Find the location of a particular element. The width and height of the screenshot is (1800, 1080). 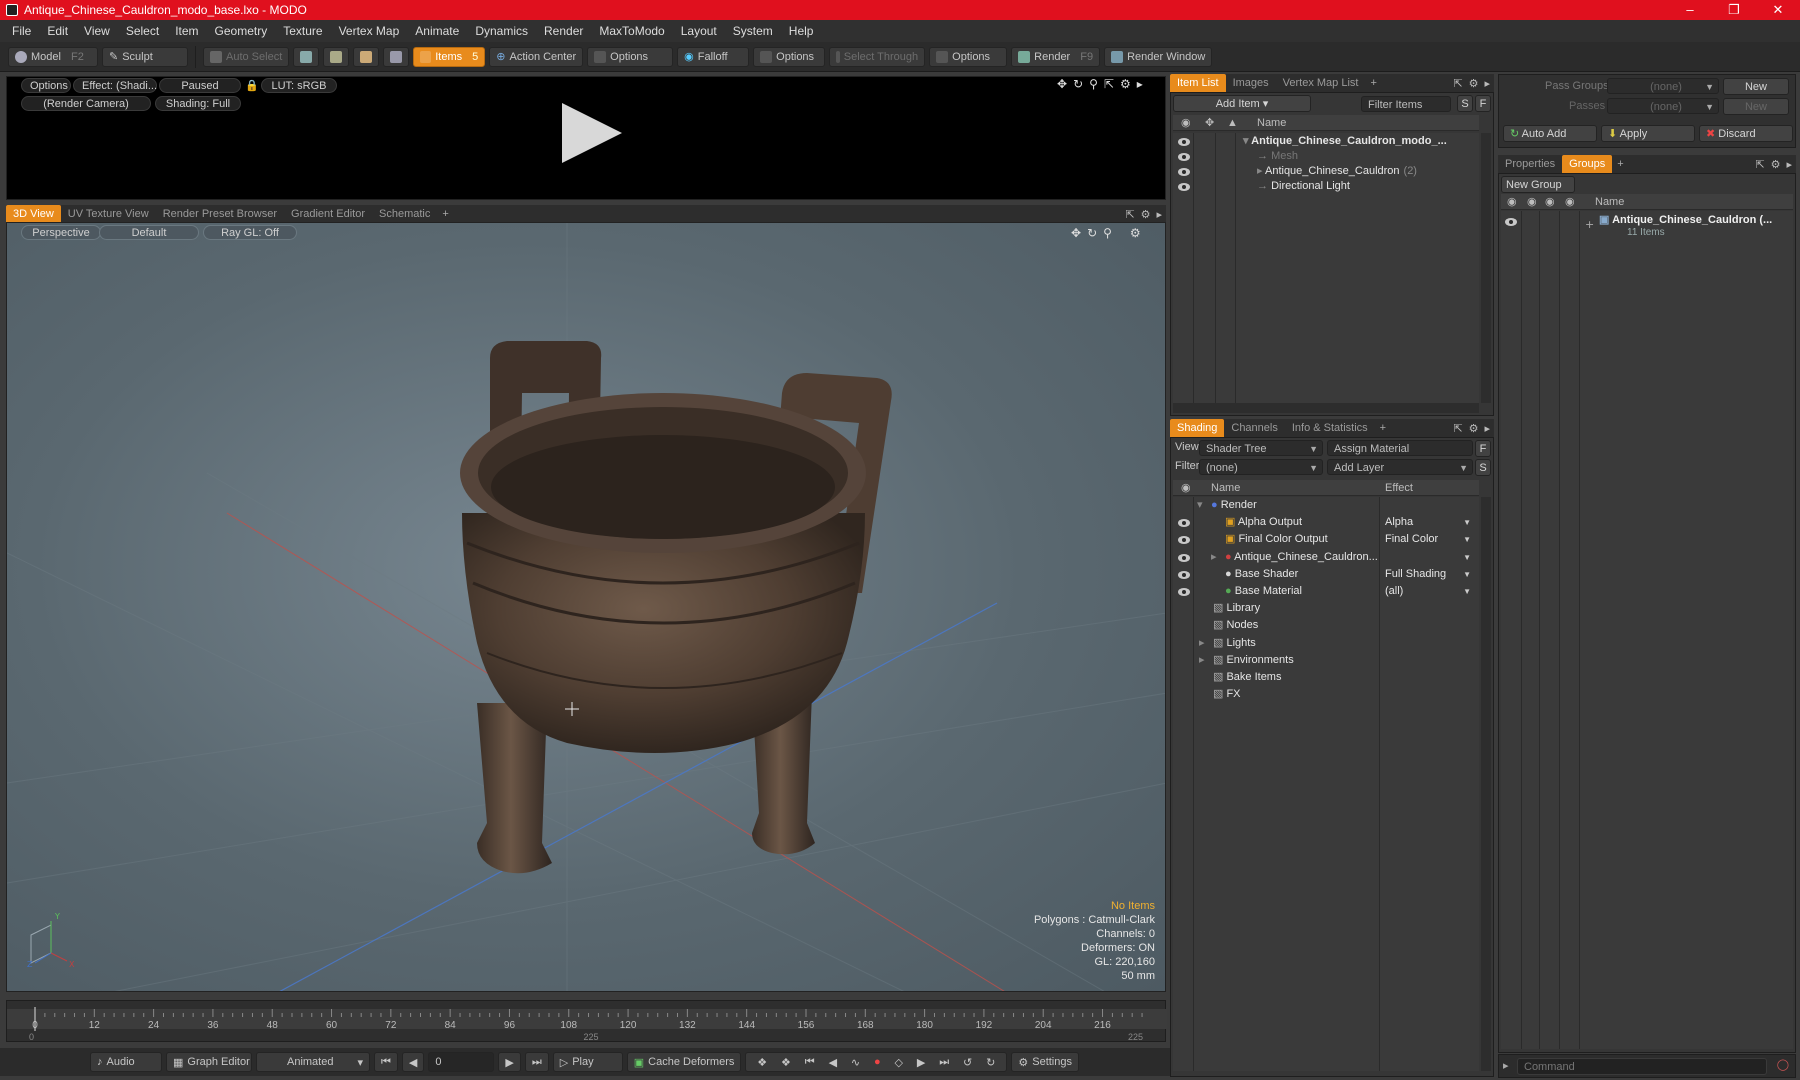

filter-dropdown: (none) ▼ is located at coordinates (1261, 467).